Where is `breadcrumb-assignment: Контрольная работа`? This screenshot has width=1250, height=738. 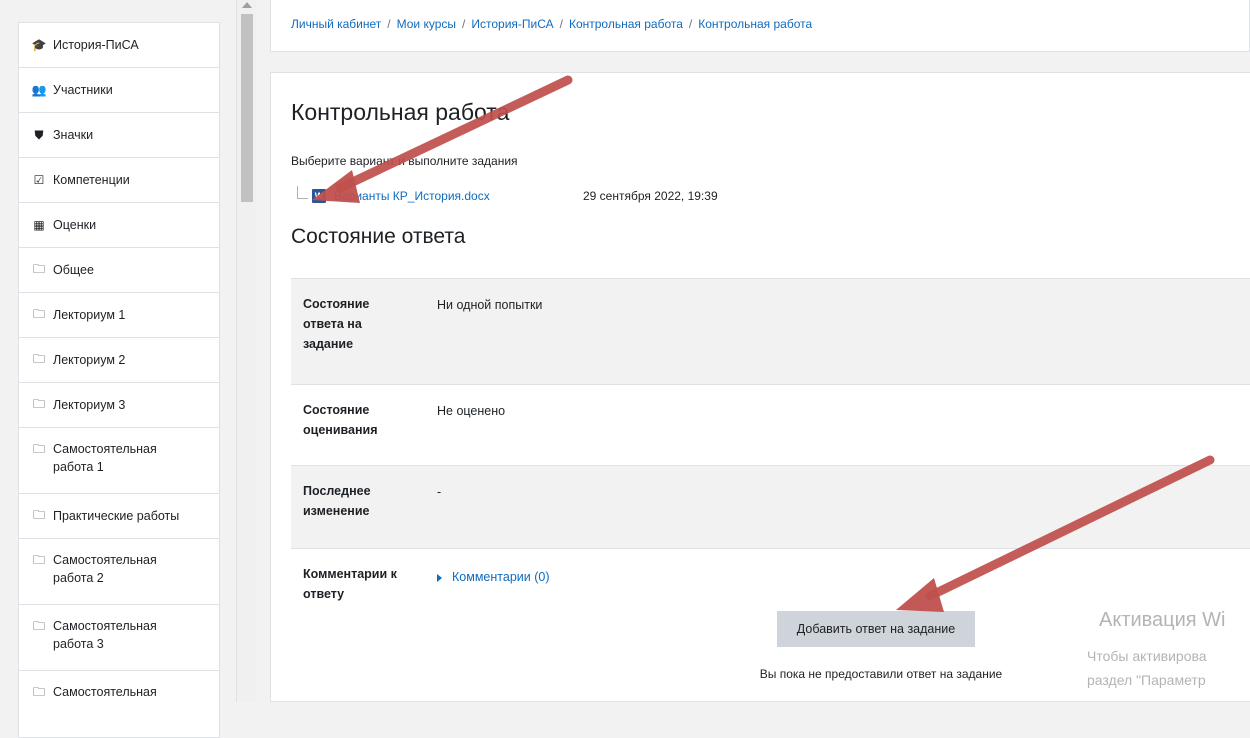
breadcrumb-assignment: Контрольная работа is located at coordinates (755, 24).